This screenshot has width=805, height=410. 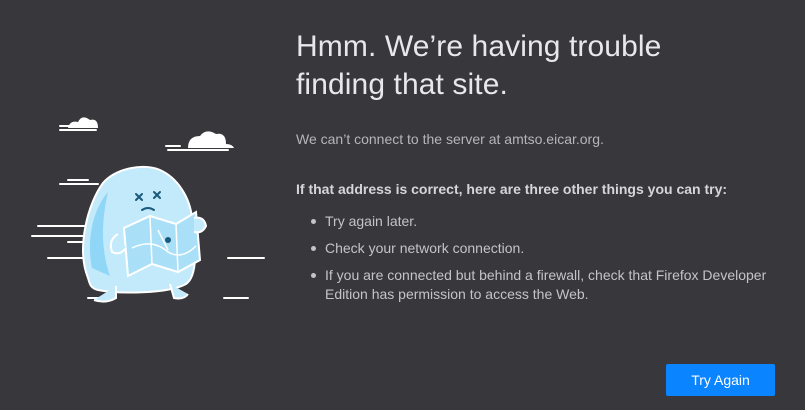 I want to click on title-line-1: Hmm. We’re having trouble, so click(x=479, y=46).